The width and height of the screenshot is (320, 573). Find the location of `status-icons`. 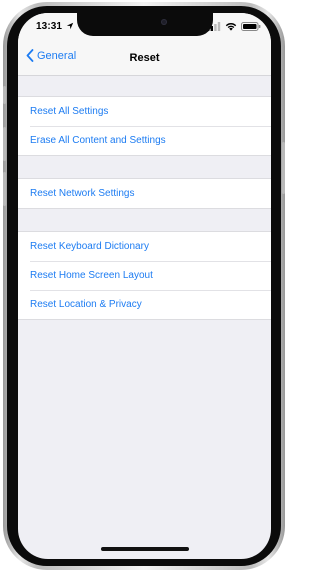

status-icons is located at coordinates (234, 26).